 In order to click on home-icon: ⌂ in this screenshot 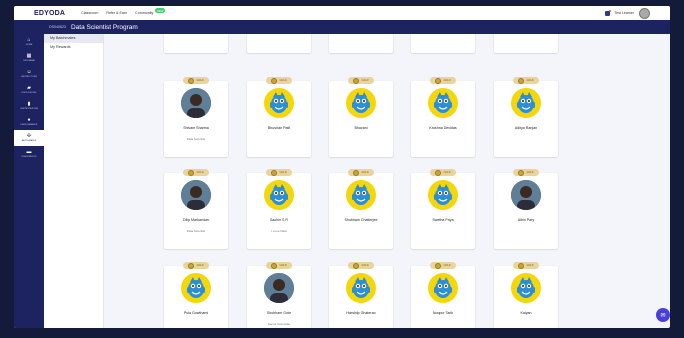, I will do `click(29, 40)`.